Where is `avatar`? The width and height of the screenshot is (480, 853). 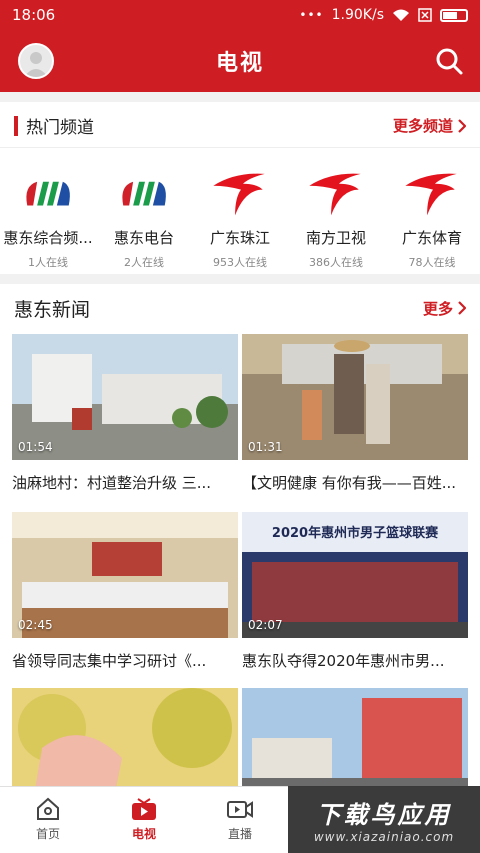 avatar is located at coordinates (36, 61).